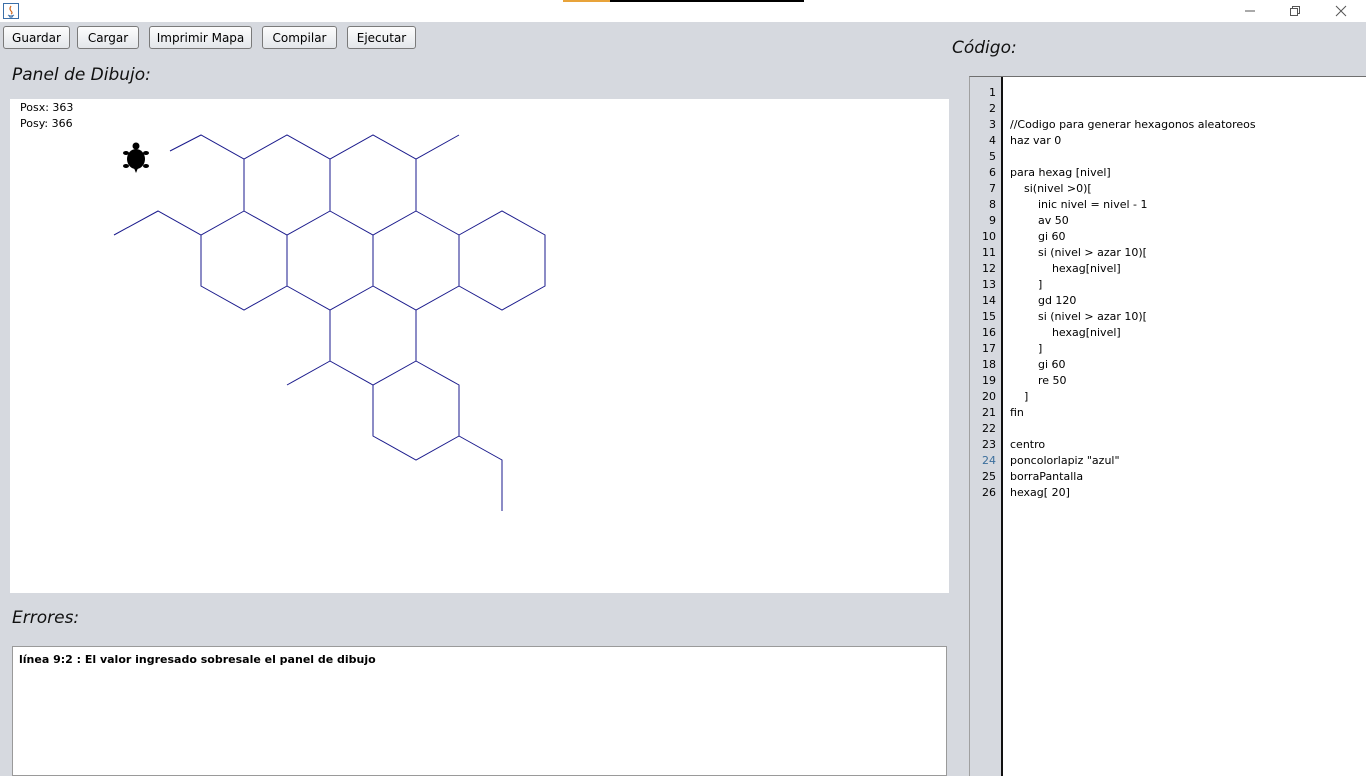 Image resolution: width=1366 pixels, height=776 pixels. I want to click on line-number: 15, so click(989, 316).